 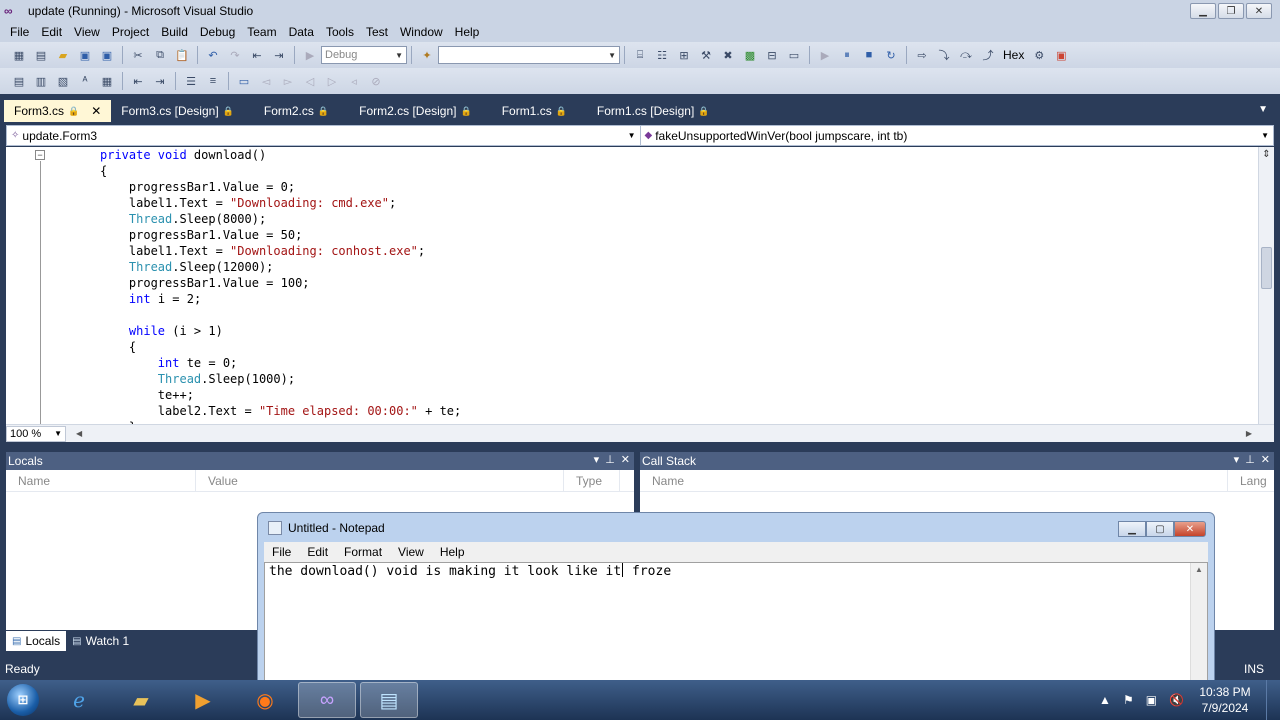 What do you see at coordinates (825, 55) in the screenshot?
I see `continue-icon: ▶` at bounding box center [825, 55].